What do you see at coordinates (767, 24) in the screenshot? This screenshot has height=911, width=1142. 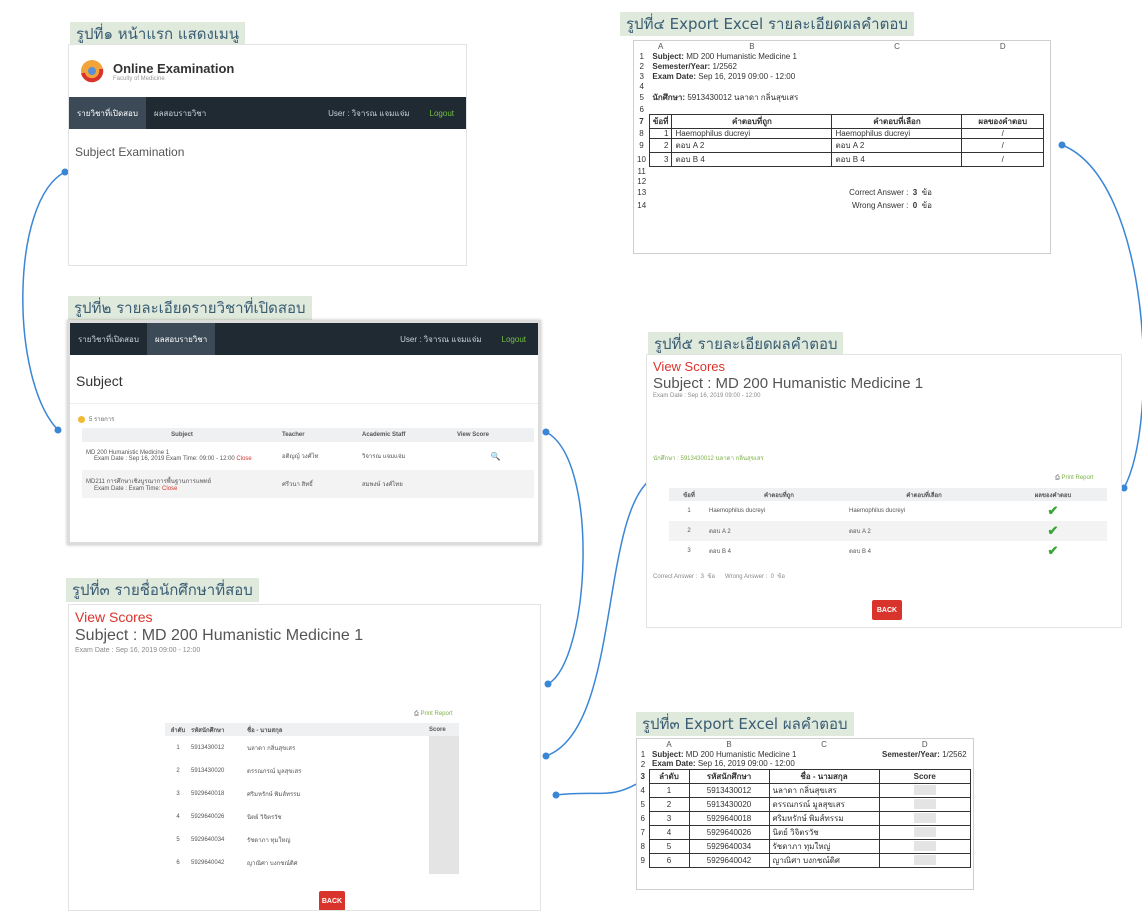 I see `caption-figure-4: รูปที่๔ Export Excel รายละเอียดผลคำตอบ` at bounding box center [767, 24].